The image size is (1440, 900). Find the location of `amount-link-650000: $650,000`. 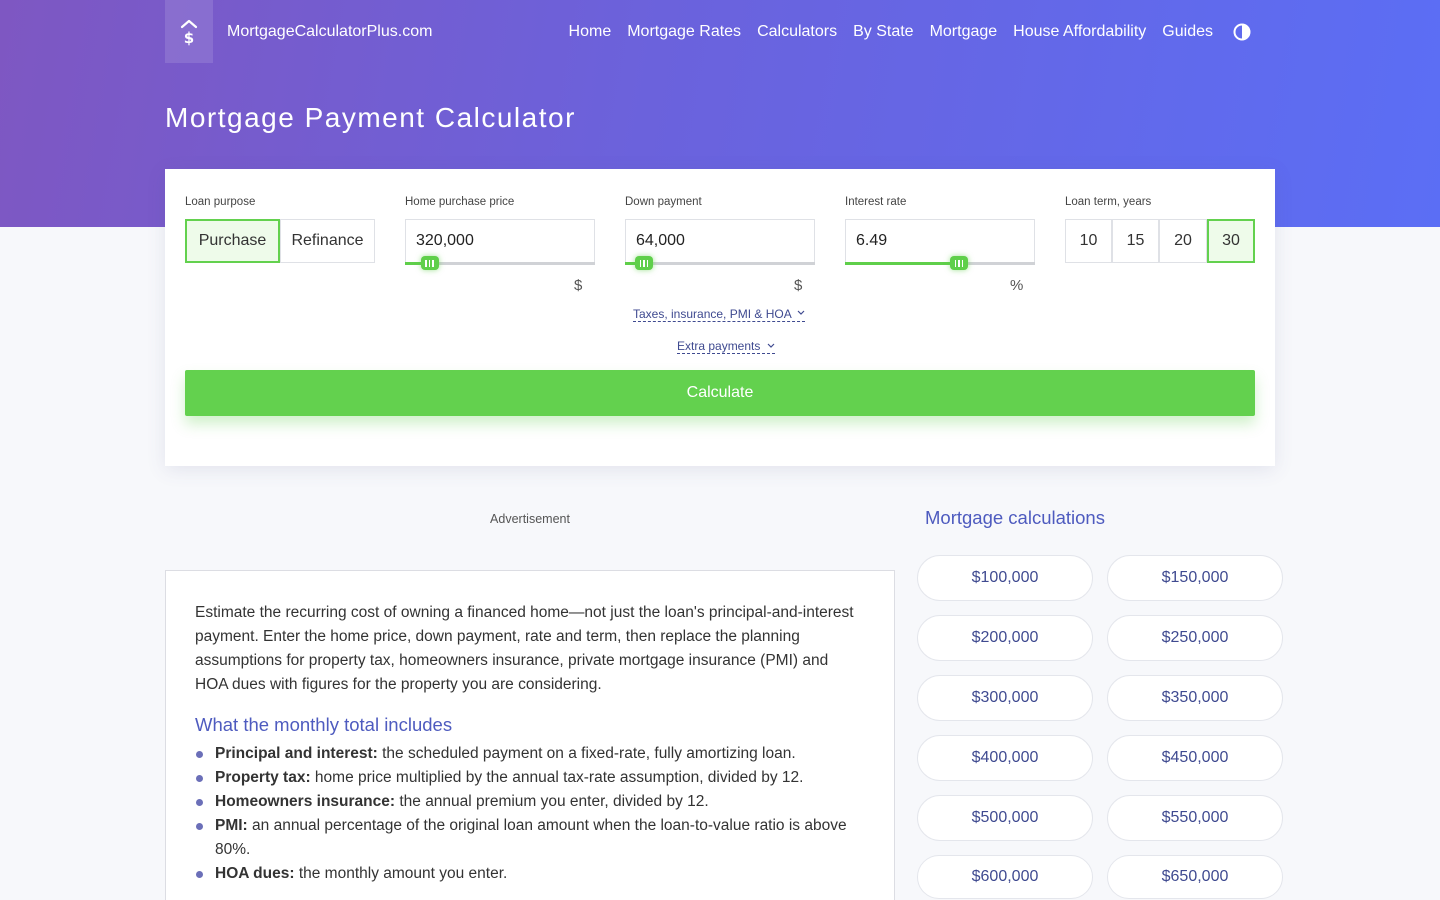

amount-link-650000: $650,000 is located at coordinates (1195, 877).